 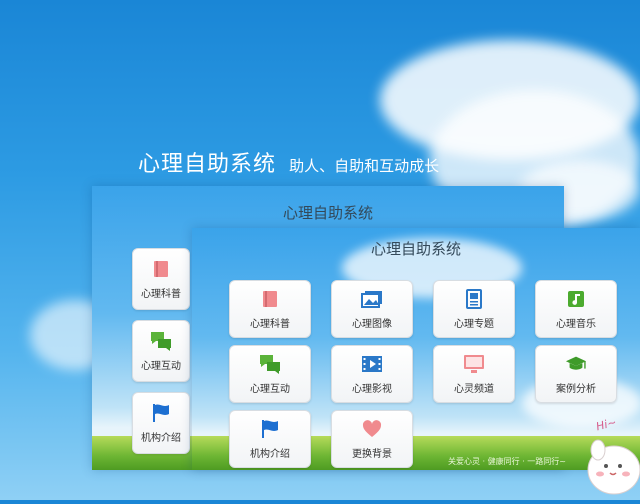 I want to click on monitor-icon, so click(x=474, y=364).